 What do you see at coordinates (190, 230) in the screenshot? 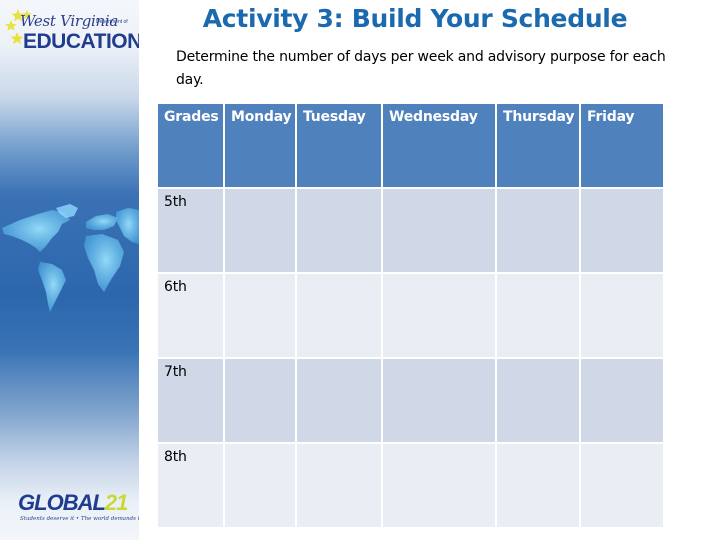
I see `grade-cell: 5th` at bounding box center [190, 230].